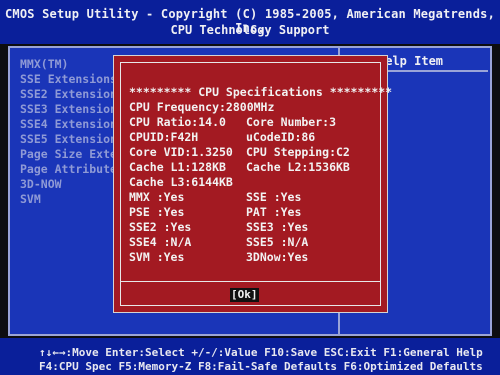 The image size is (500, 375). Describe the element at coordinates (41, 184) in the screenshot. I see `setting-3dnow: 3D-NOW` at that location.